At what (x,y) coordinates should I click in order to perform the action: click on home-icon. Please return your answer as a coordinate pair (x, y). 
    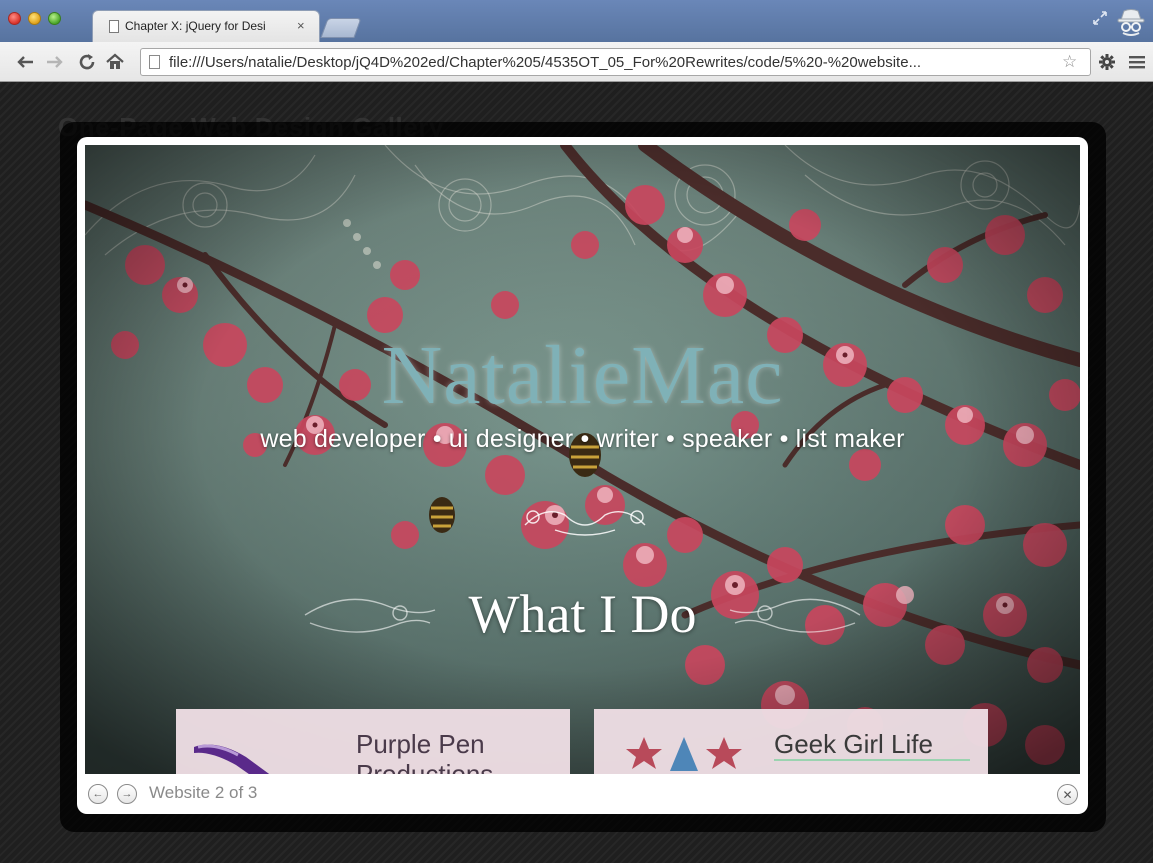
    Looking at the image, I should click on (115, 62).